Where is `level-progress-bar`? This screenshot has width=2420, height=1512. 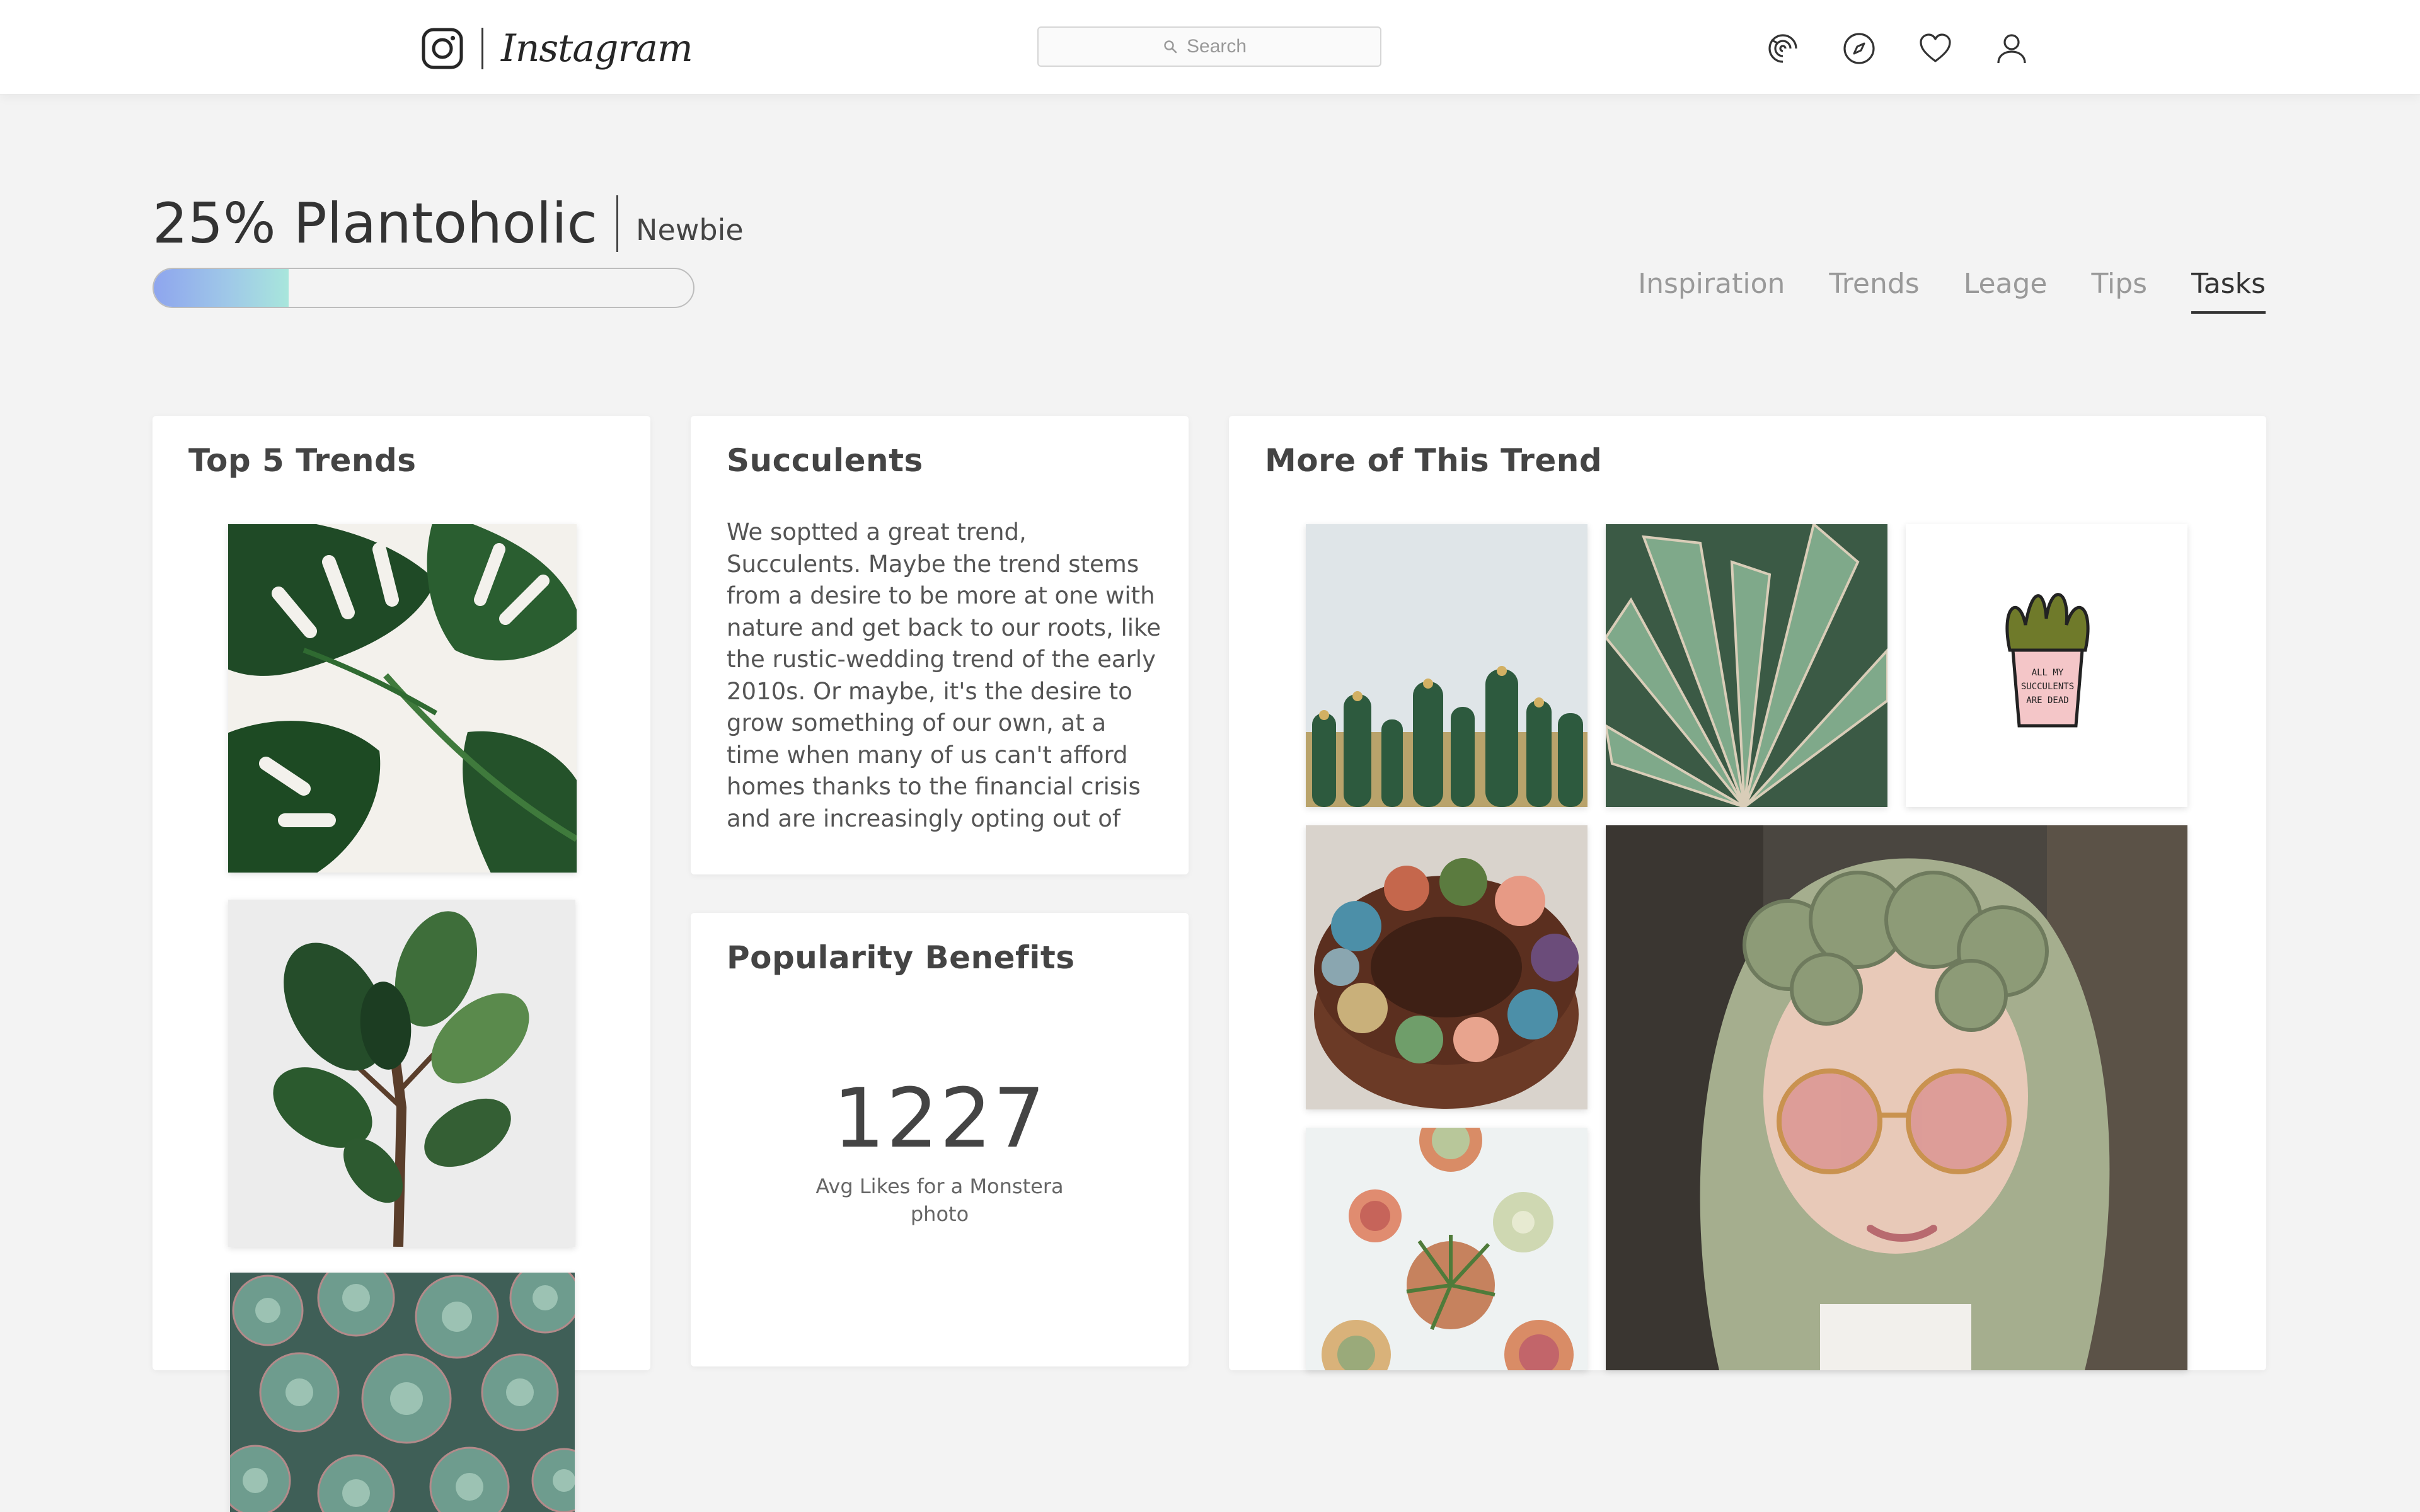 level-progress-bar is located at coordinates (423, 288).